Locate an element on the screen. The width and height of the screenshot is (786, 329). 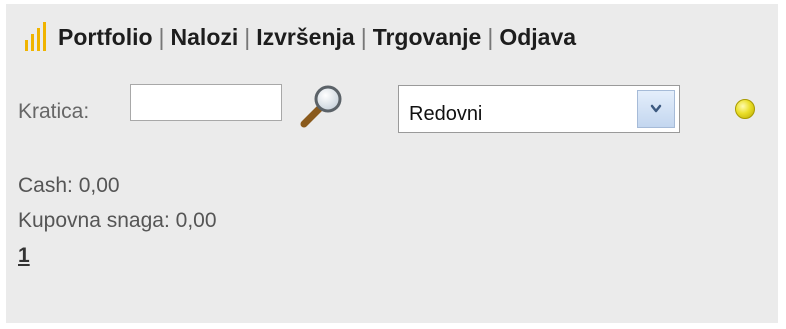
dropdown-arrow-button is located at coordinates (656, 109).